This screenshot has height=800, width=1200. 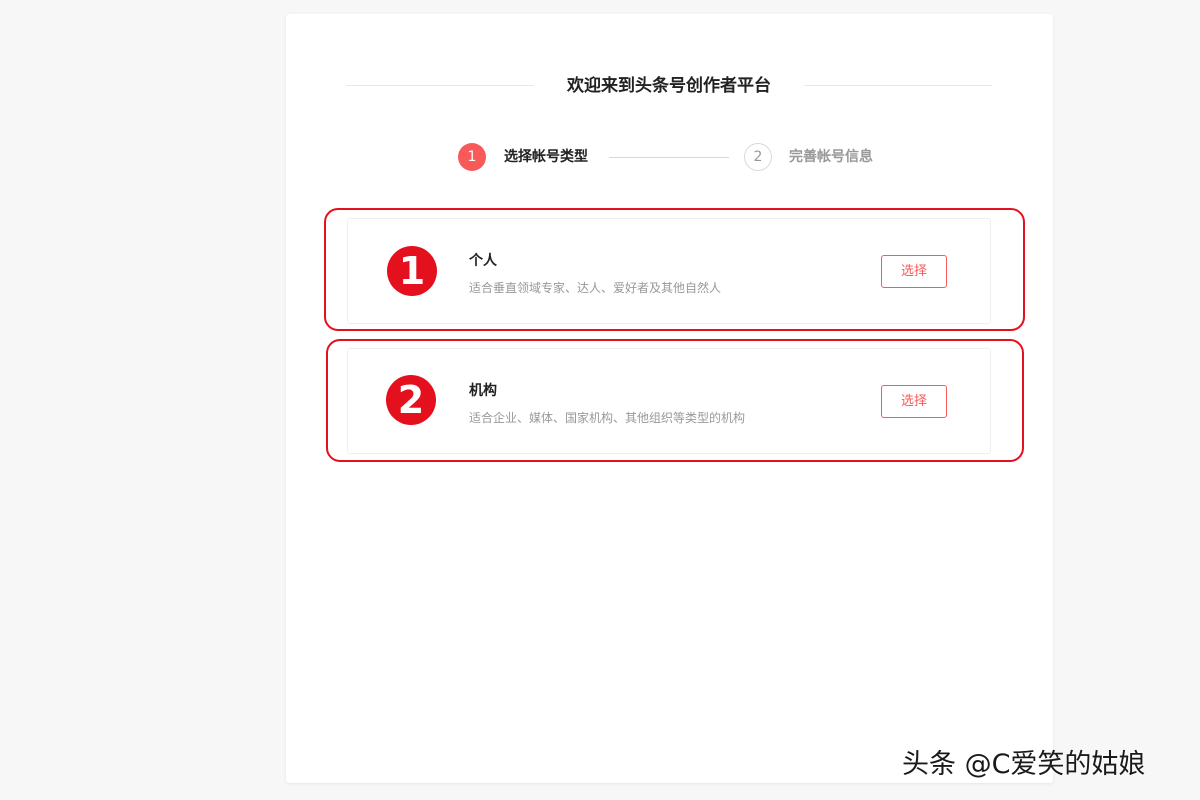 What do you see at coordinates (898, 85) in the screenshot?
I see `title-divider-right` at bounding box center [898, 85].